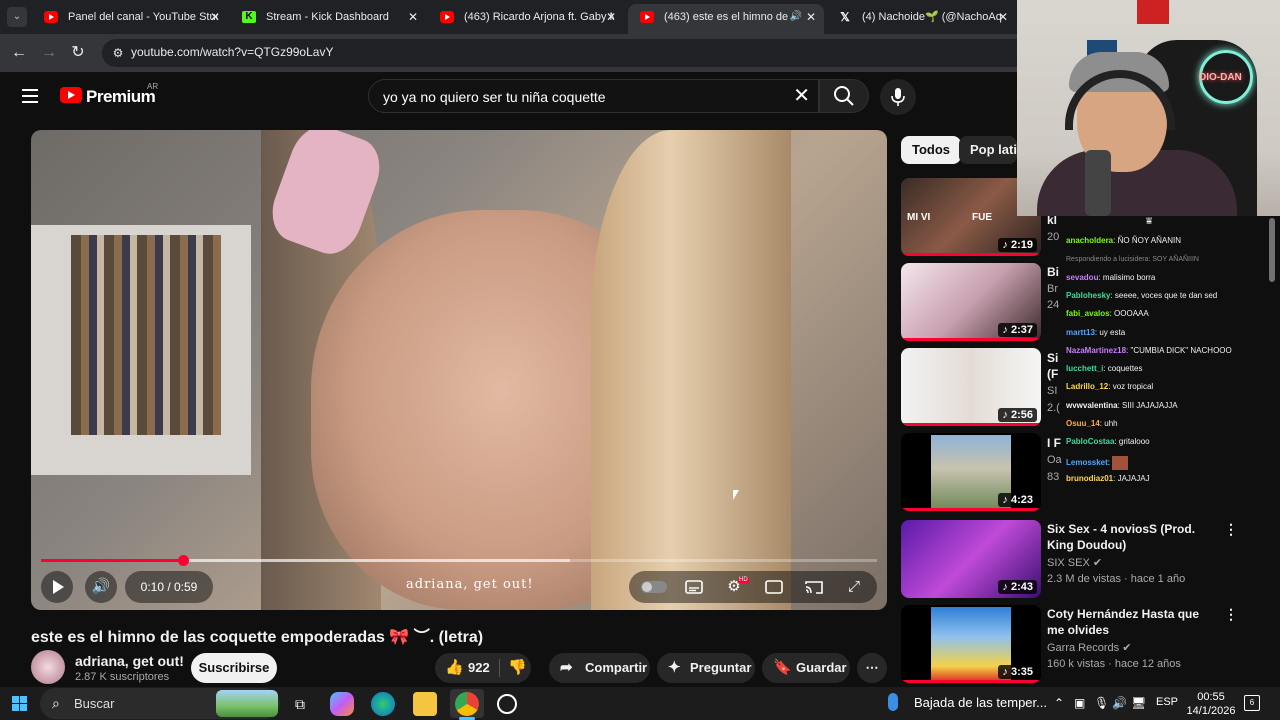 The height and width of the screenshot is (720, 1280). What do you see at coordinates (691, 370) in the screenshot?
I see `video-frame-hair` at bounding box center [691, 370].